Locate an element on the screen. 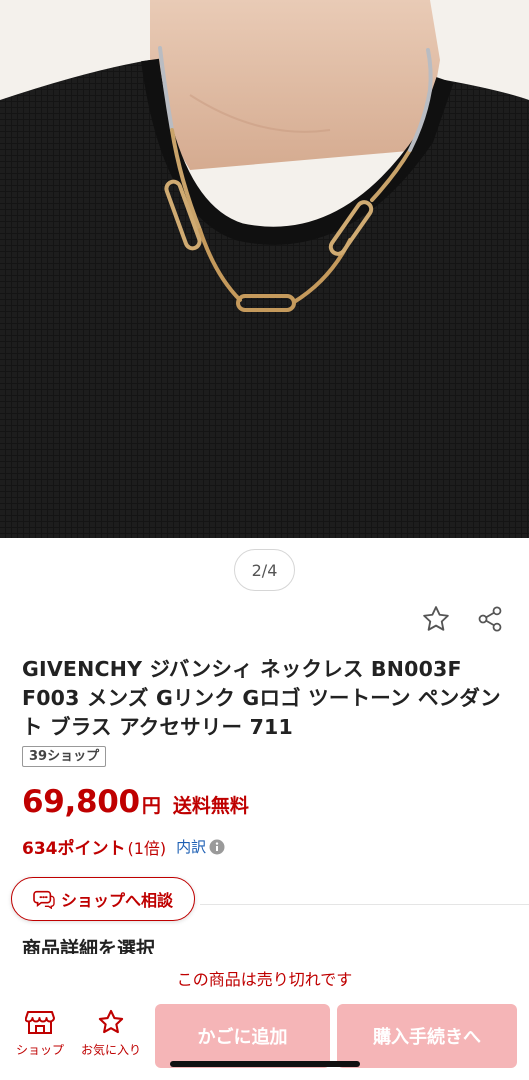 This screenshot has height=1080, width=529. points-breakdown-link: 内訳 is located at coordinates (191, 846).